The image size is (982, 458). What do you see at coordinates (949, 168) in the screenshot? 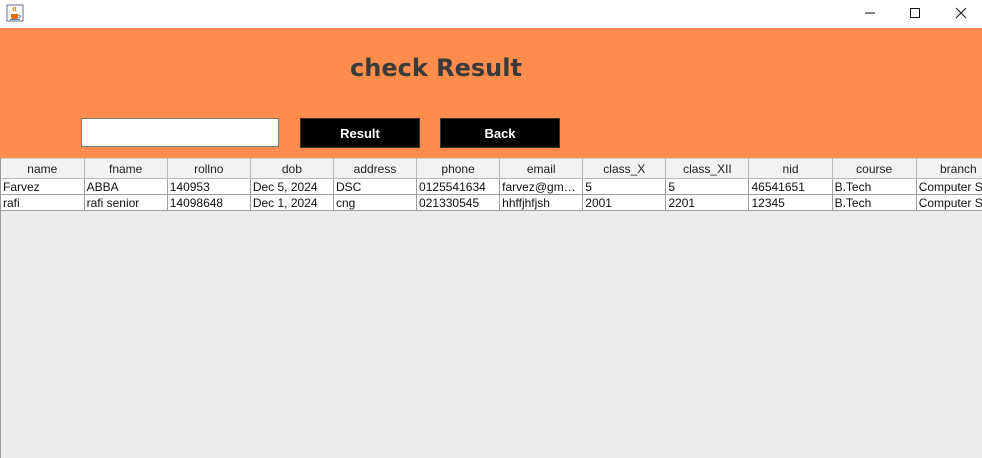
I see `column-header-branch: branch` at bounding box center [949, 168].